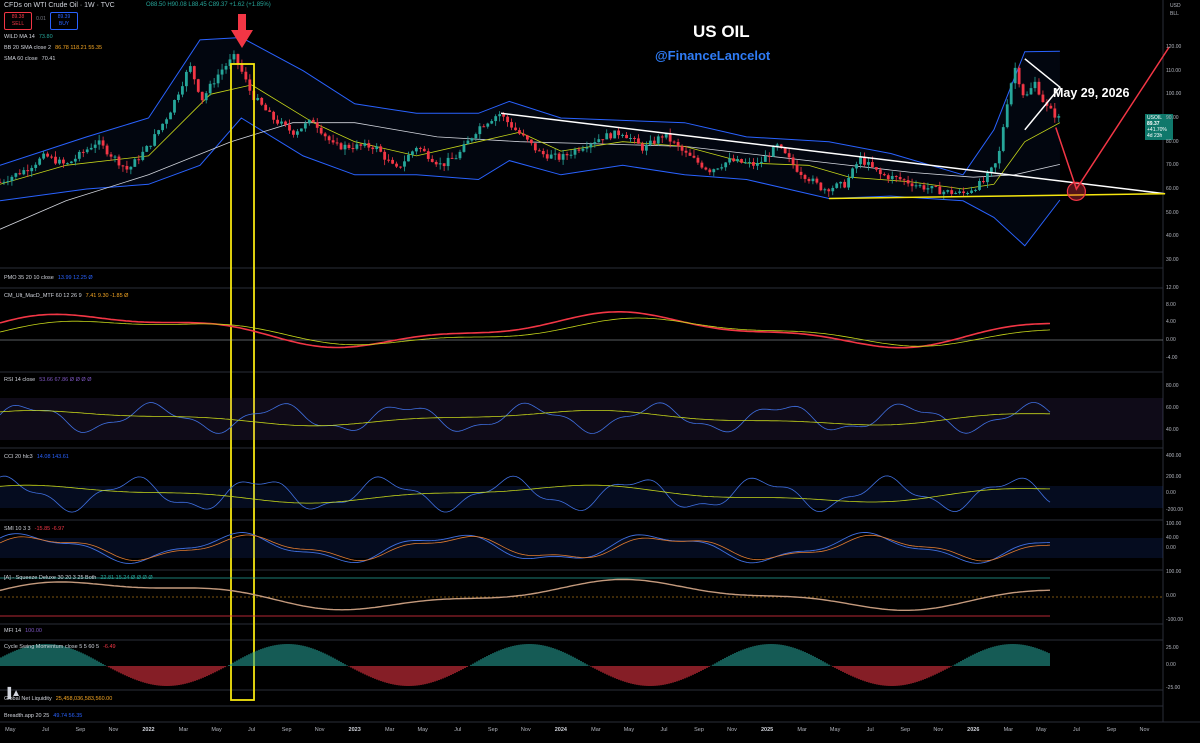  Describe the element at coordinates (34, 529) in the screenshot. I see `indicator-label-smi: SMI 10 3 3-15.85 -6.97` at that location.